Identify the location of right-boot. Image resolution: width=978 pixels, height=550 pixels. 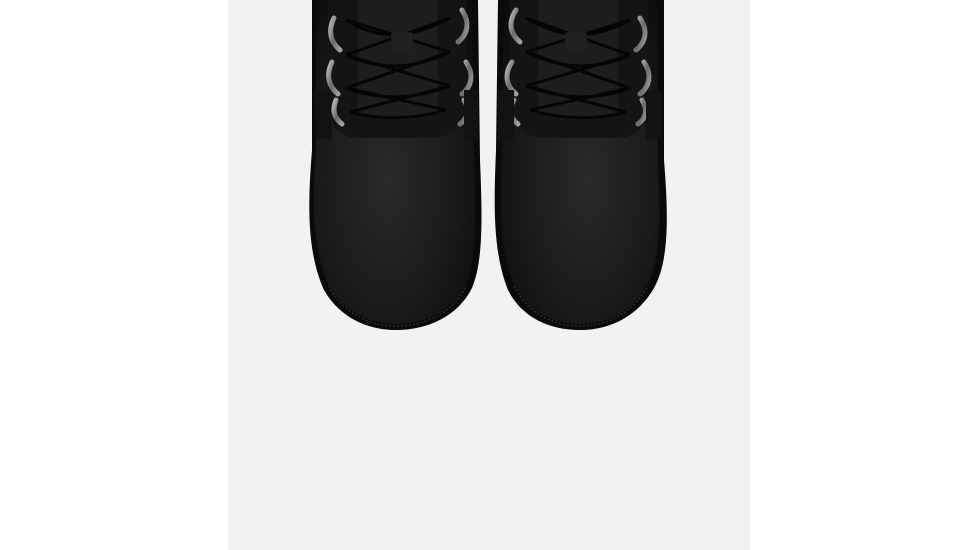
(580, 165).